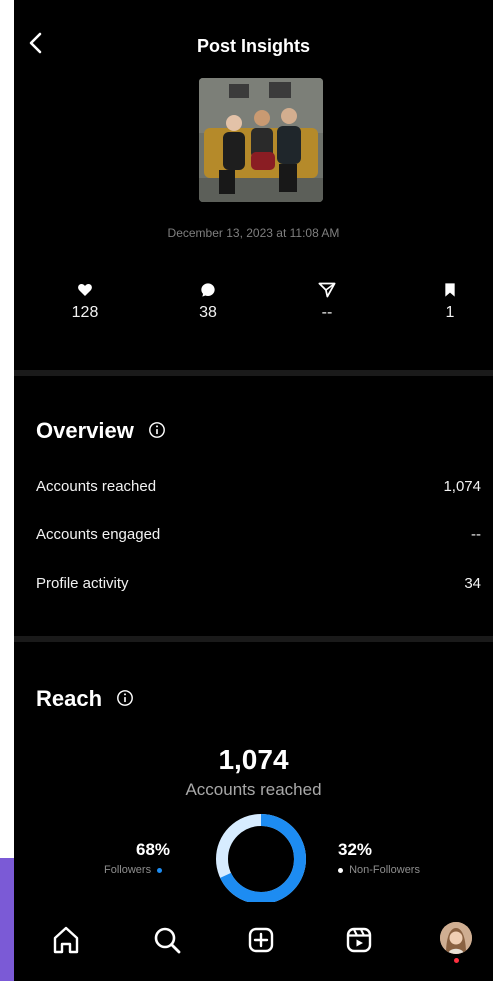 Image resolution: width=493 pixels, height=981 pixels. I want to click on profile-activity-row: Profile activity 34, so click(258, 583).